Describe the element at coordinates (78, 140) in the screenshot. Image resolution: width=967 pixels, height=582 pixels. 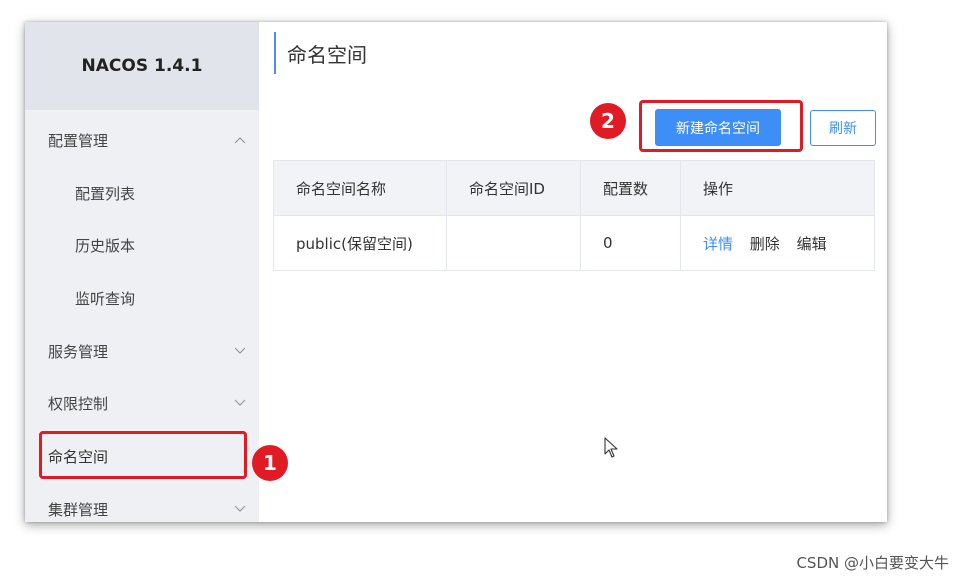
I see `sidebar-item-label: 配置管理` at that location.